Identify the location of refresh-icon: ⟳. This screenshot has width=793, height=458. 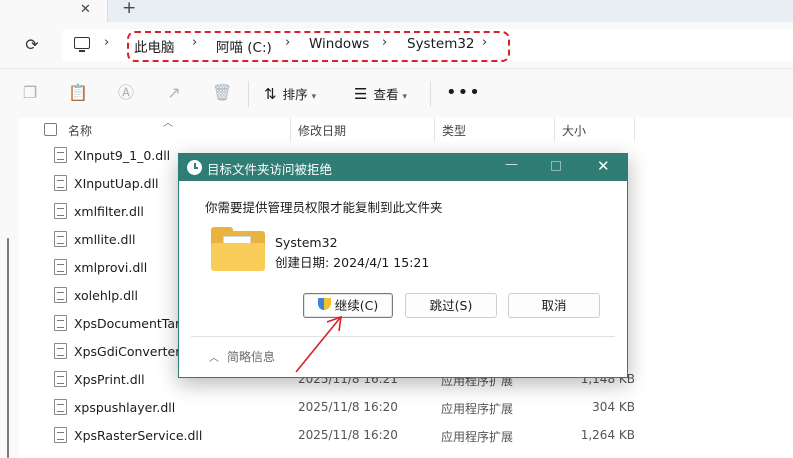
(32, 45).